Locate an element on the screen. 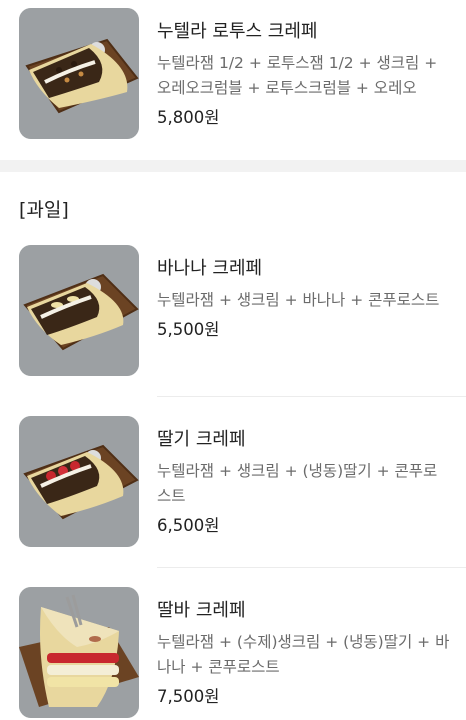 This screenshot has width=466, height=720. menu-item-name: 딸기 크레페 is located at coordinates (201, 439).